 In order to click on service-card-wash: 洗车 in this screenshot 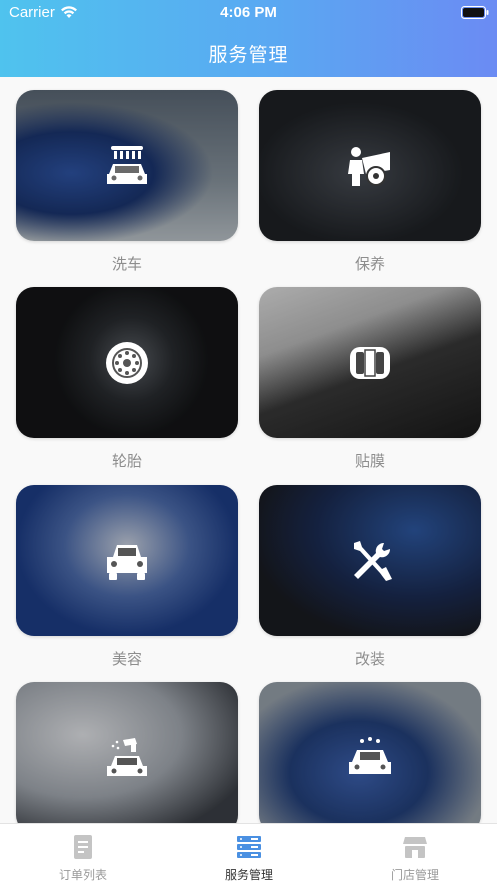, I will do `click(127, 182)`.